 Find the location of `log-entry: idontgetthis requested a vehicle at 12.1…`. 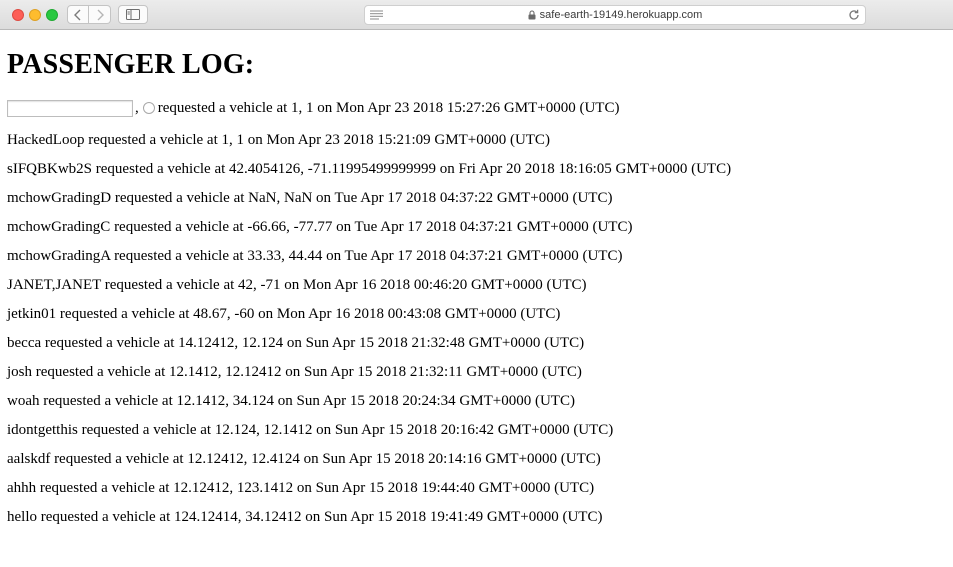

log-entry: idontgetthis requested a vehicle at 12.1… is located at coordinates (310, 430).